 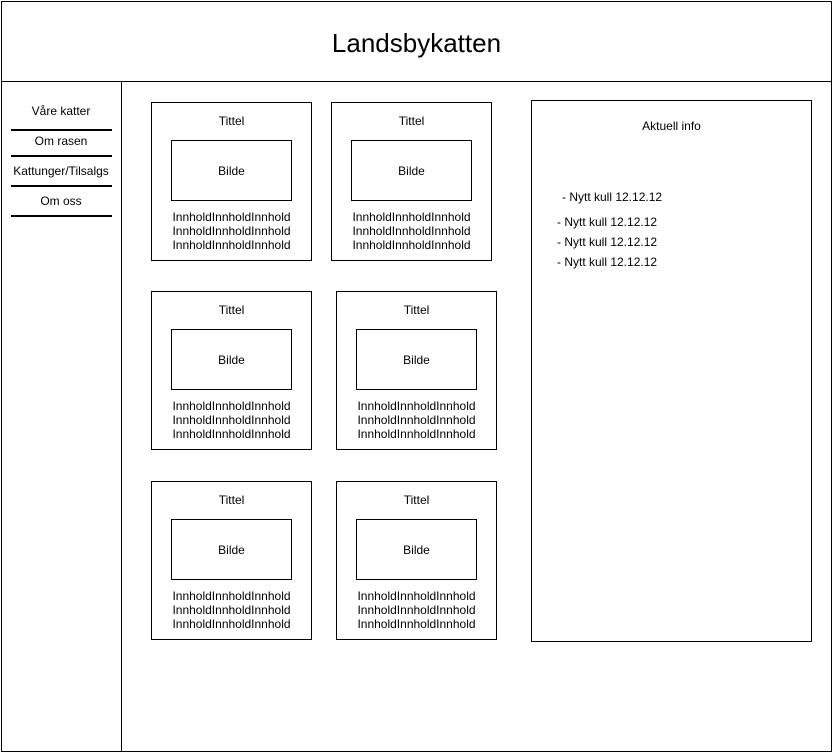 I want to click on nav-item-kattunger: Kattunger/Tilsalgs, so click(x=61, y=171).